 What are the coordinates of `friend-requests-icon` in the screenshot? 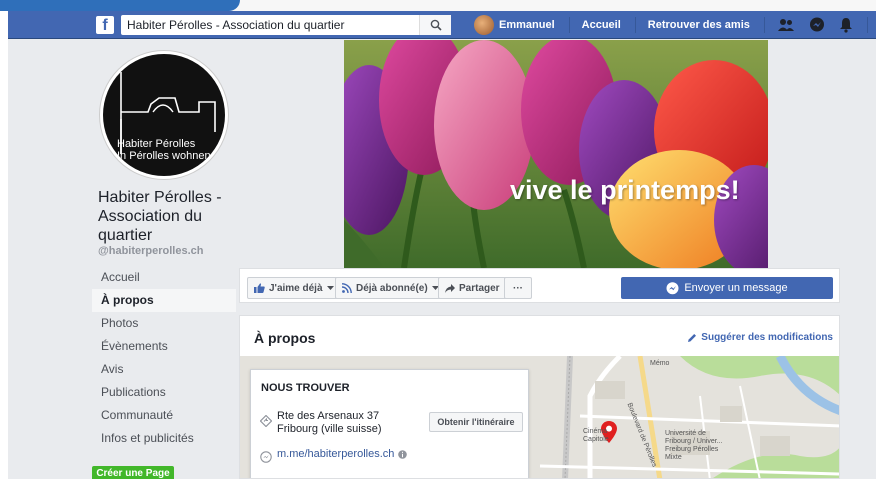 It's located at (786, 25).